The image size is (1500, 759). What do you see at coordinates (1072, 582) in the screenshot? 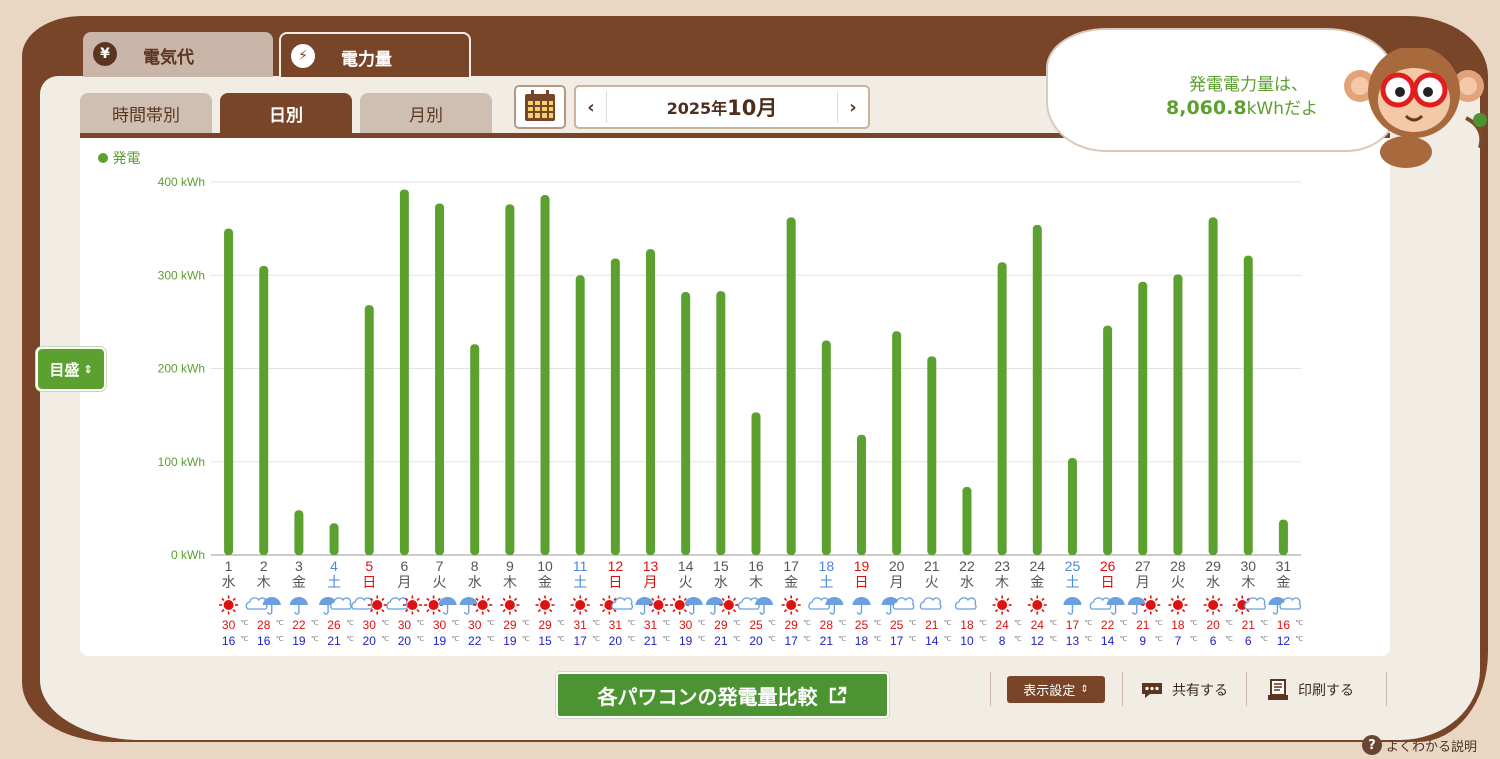
I see `weekday-label: 土` at bounding box center [1072, 582].